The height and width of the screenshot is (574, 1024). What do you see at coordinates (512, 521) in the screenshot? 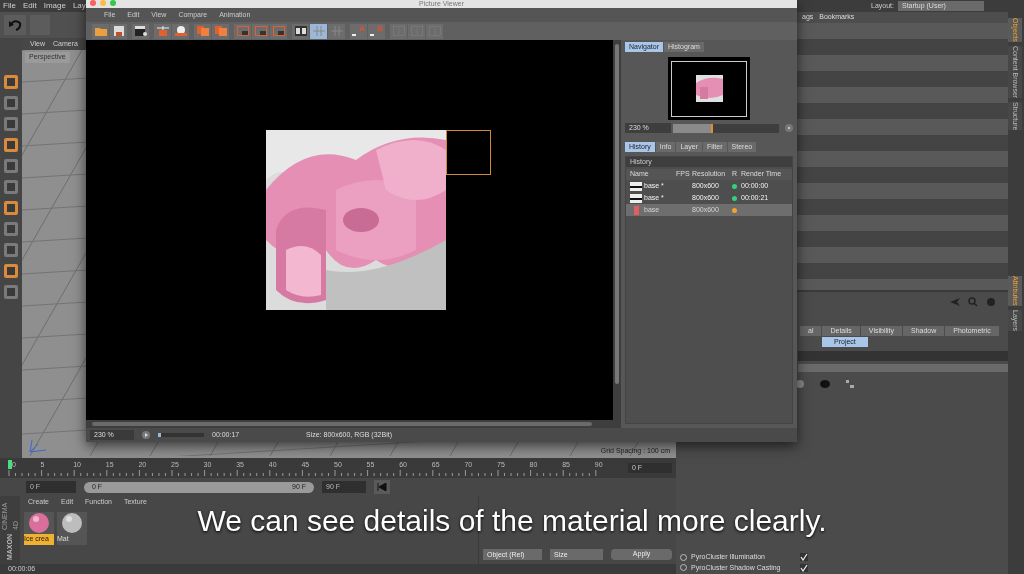
I see `subtitle: We can see details of the material more clearly.` at bounding box center [512, 521].